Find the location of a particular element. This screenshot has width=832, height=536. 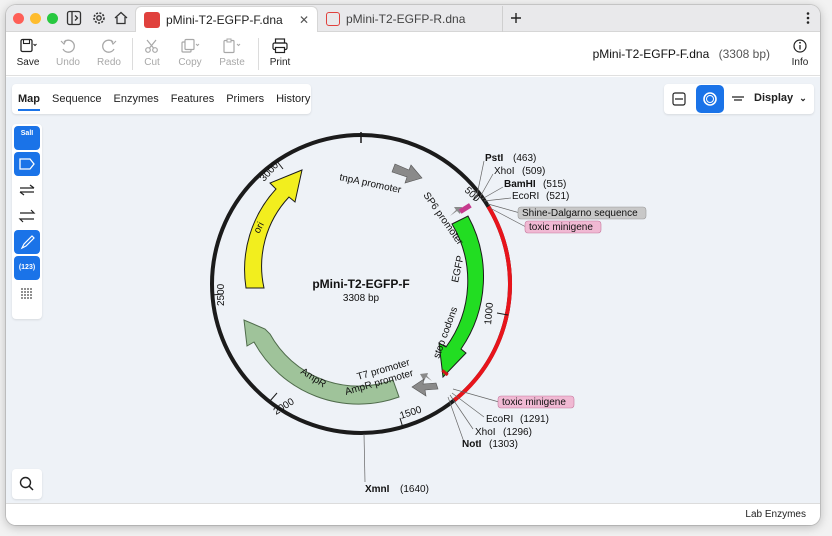

shine-dalgarno-mark is located at coordinates (465, 208).